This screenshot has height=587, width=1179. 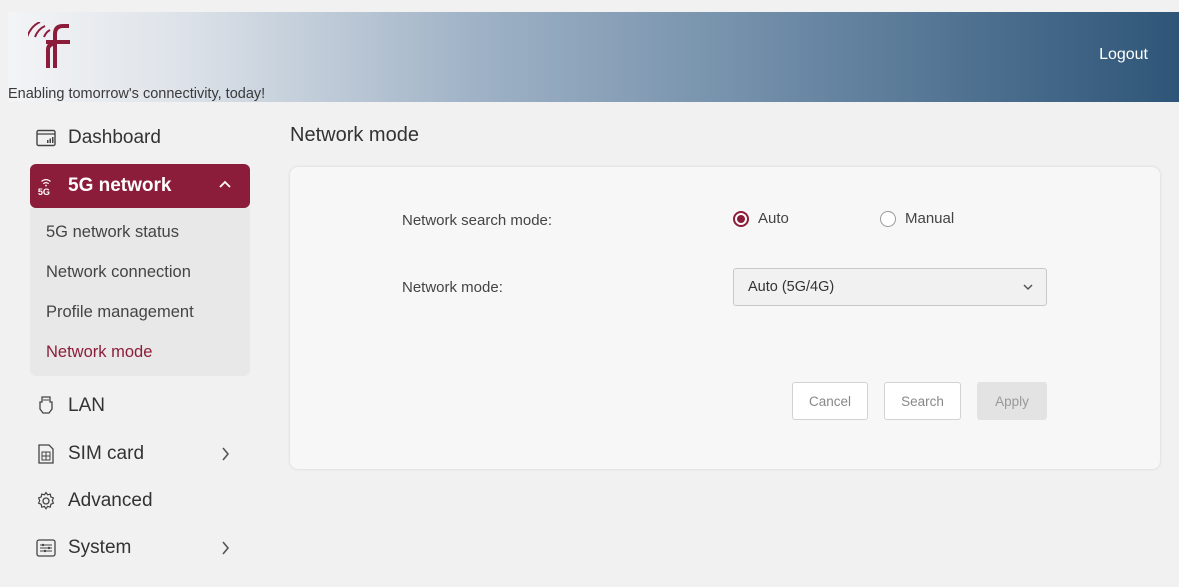 What do you see at coordinates (86, 405) in the screenshot?
I see `sidebar-item-label: LAN` at bounding box center [86, 405].